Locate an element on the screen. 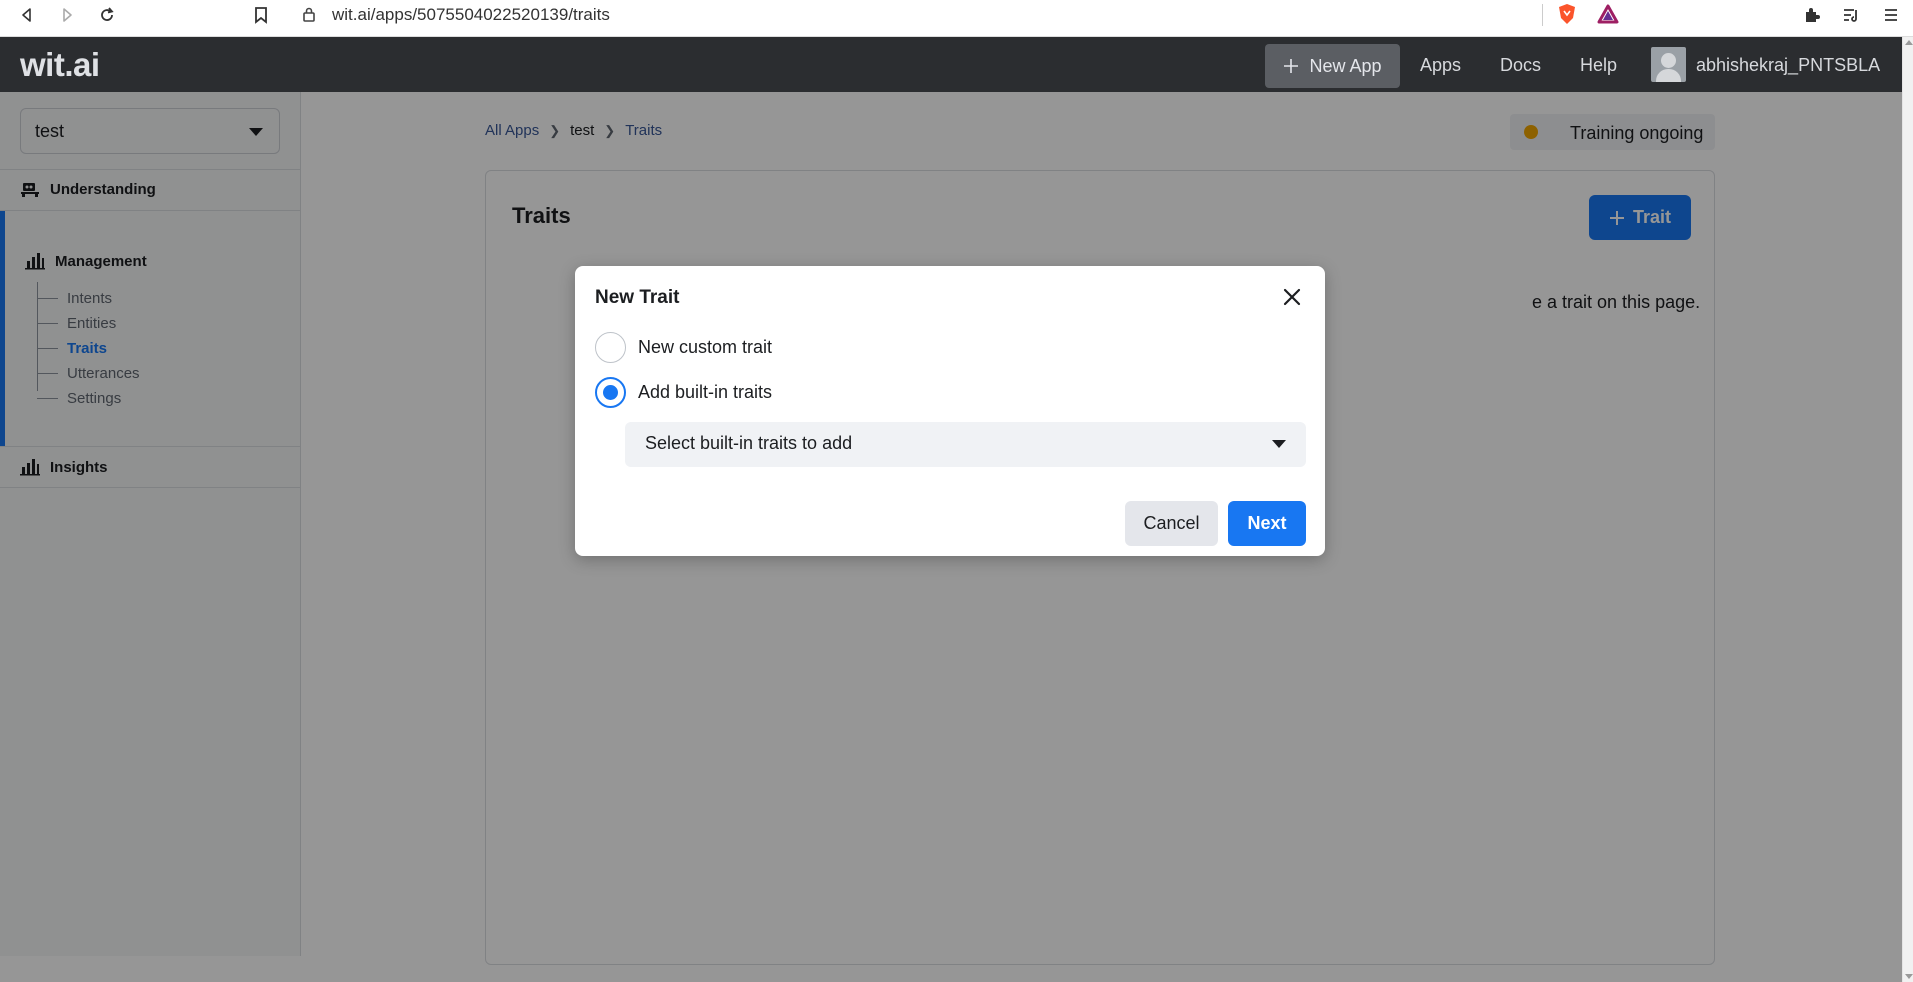 This screenshot has width=1913, height=982. brave-shield-icon is located at coordinates (1567, 14).